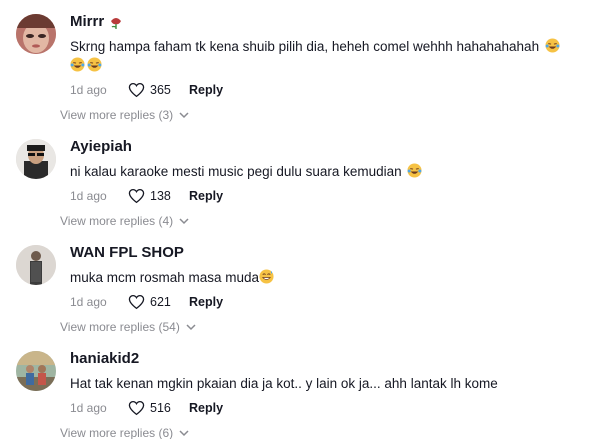  What do you see at coordinates (101, 146) in the screenshot?
I see `username-text: Ayiepiah` at bounding box center [101, 146].